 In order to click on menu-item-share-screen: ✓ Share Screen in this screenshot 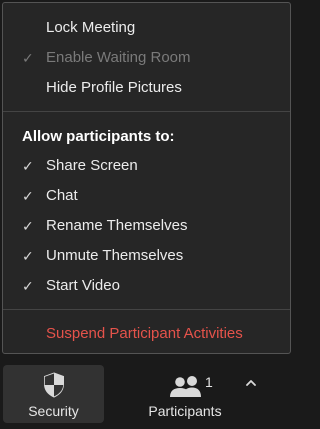, I will do `click(146, 166)`.